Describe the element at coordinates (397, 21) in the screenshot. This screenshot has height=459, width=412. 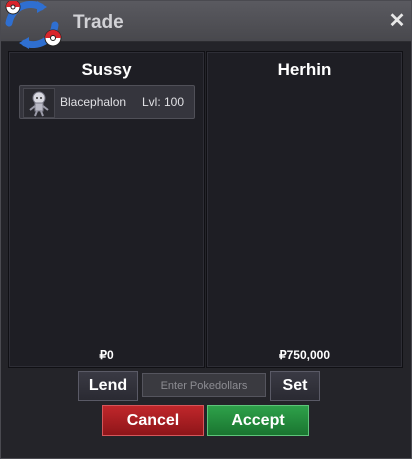
I see `close-icon: ✕` at that location.